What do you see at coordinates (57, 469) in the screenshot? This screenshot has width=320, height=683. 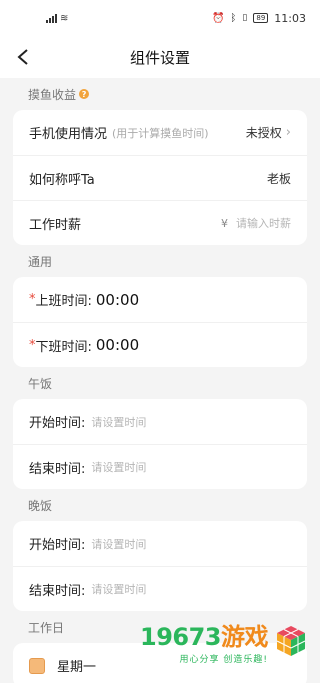 I see `lunch-end-label: 结束时间:` at bounding box center [57, 469].